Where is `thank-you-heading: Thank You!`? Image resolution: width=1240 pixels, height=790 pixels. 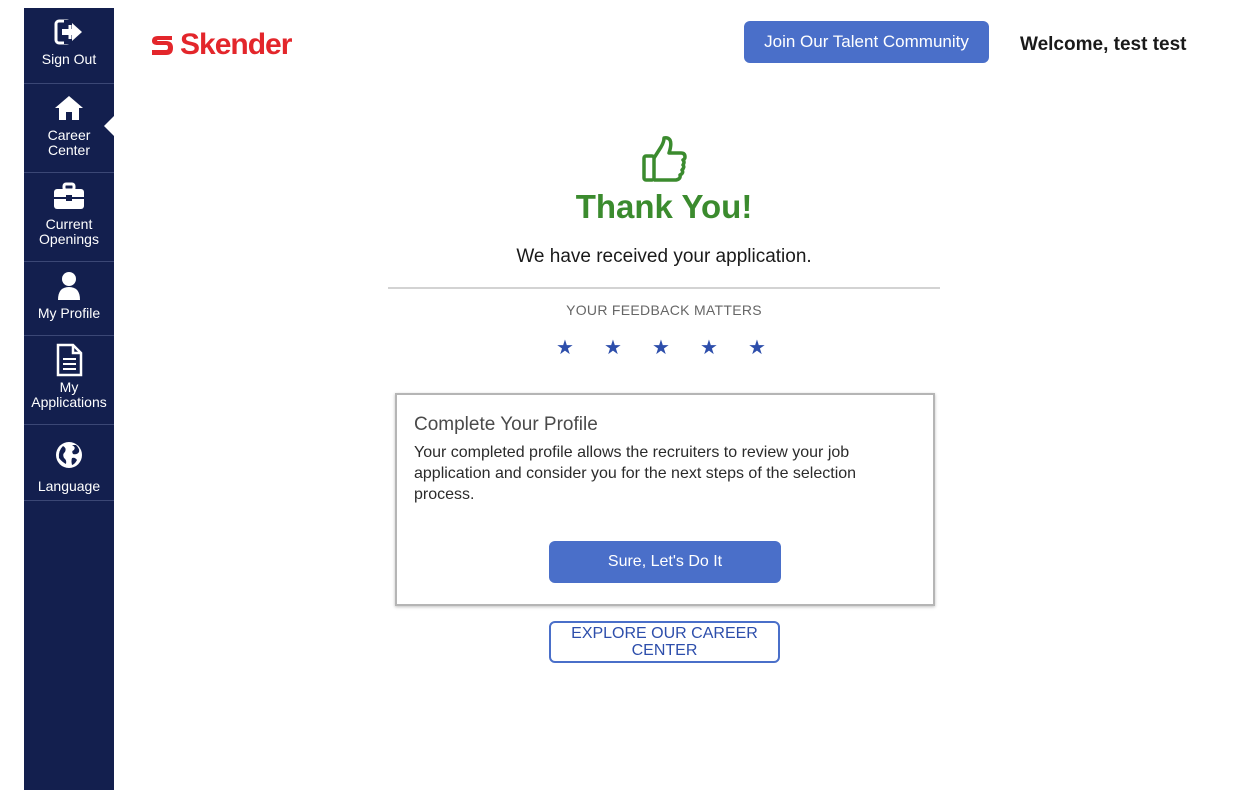
thank-you-heading: Thank You! is located at coordinates (664, 206).